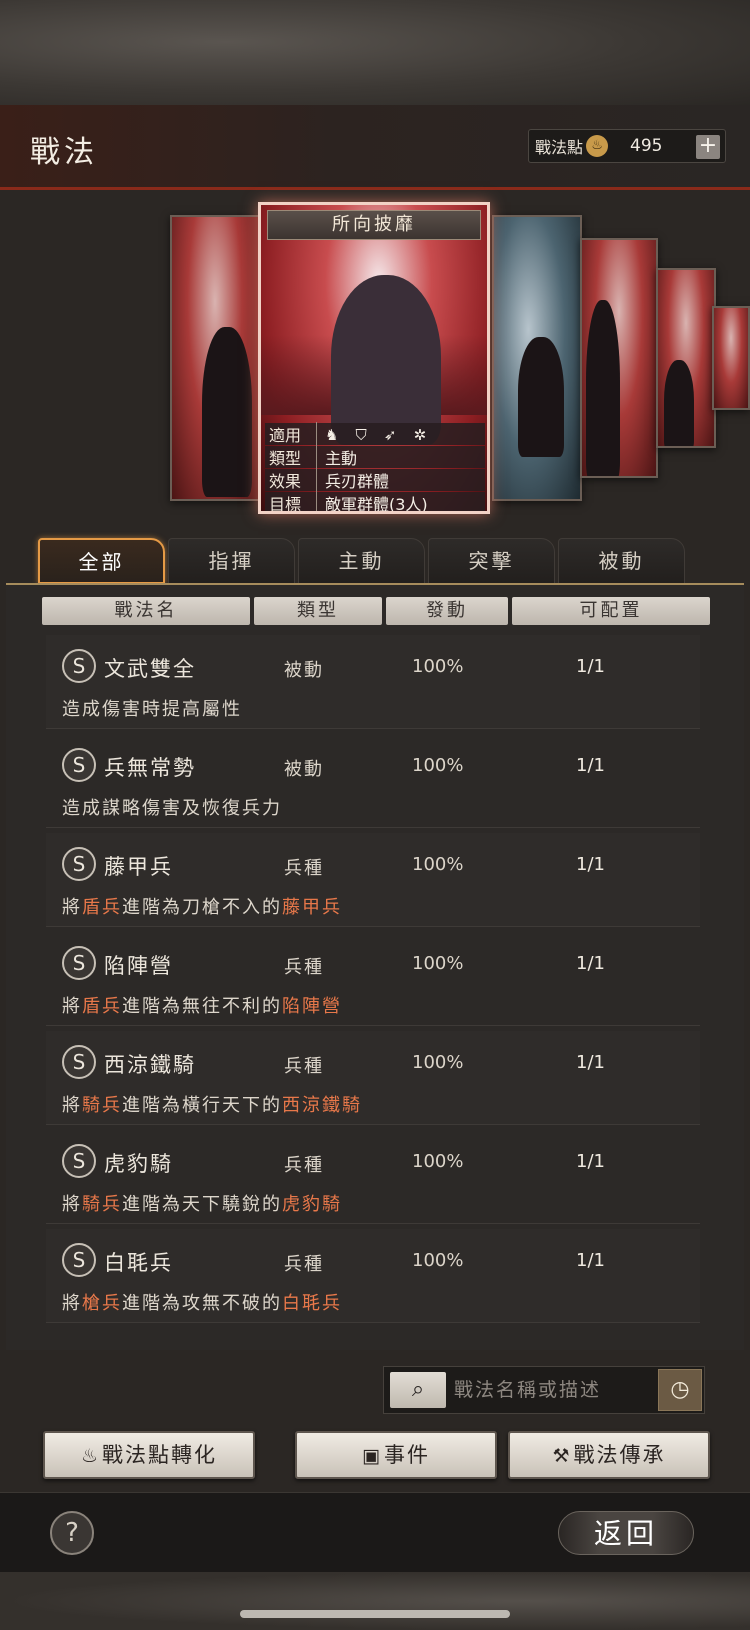  I want to click on header-bar: 戰法 戰法點 ♨ 495 +, so click(375, 147).